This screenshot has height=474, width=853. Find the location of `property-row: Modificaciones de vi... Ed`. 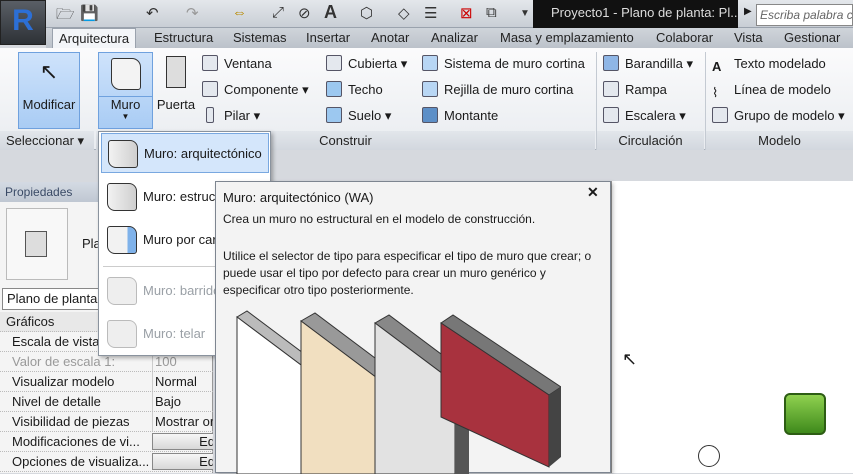

property-row: Modificaciones de vi... Ed is located at coordinates (106, 442).